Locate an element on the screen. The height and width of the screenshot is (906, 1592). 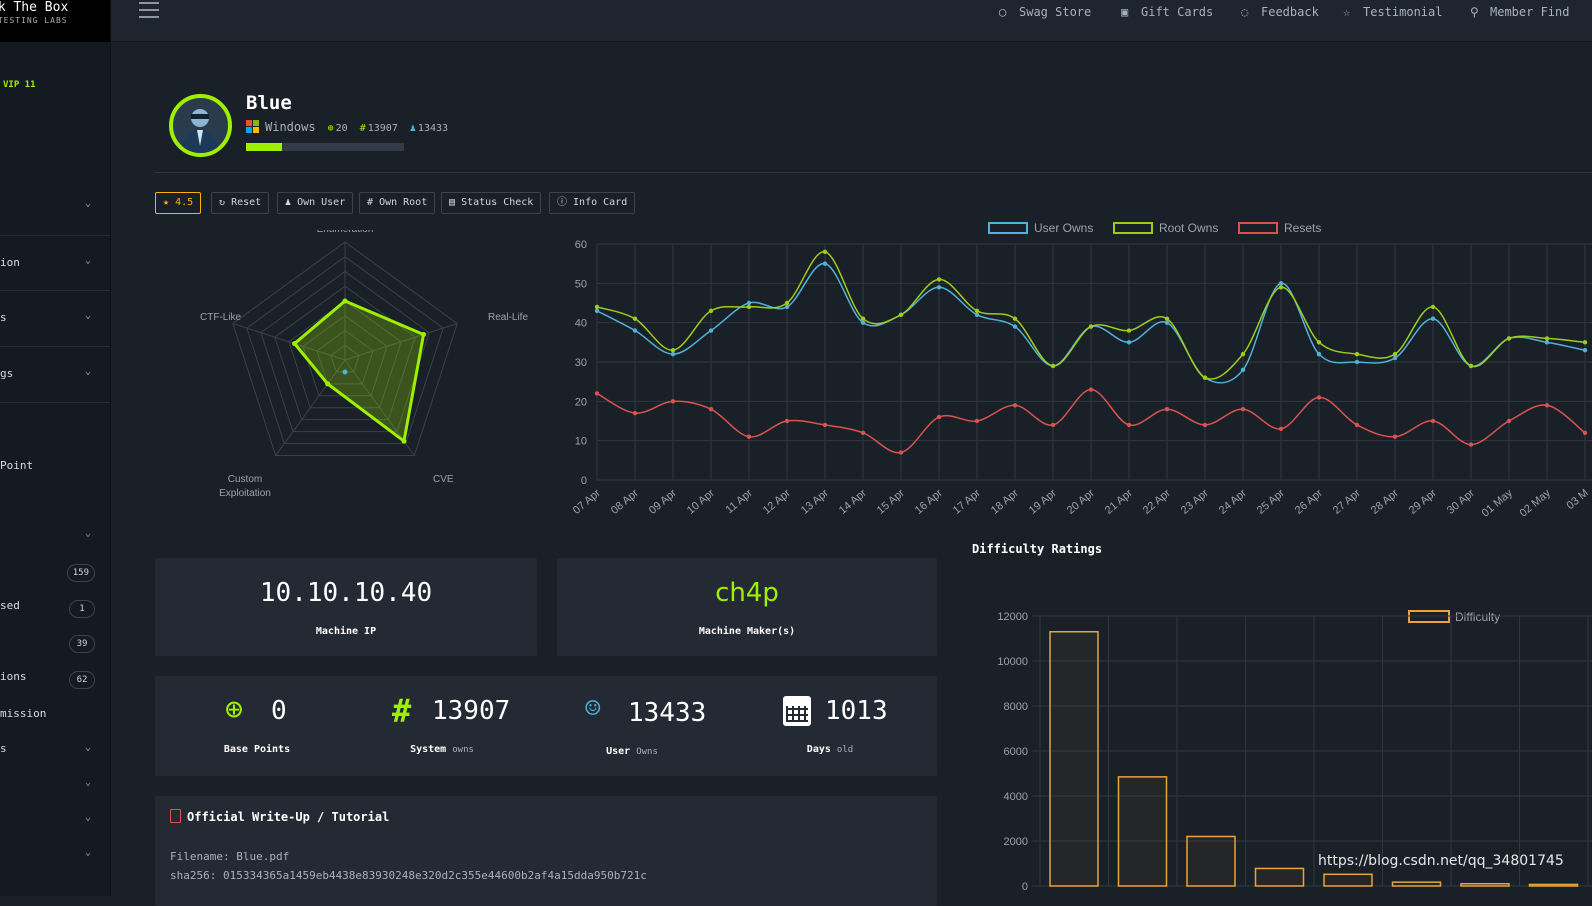
legend-label: Difficulty is located at coordinates (1477, 617).